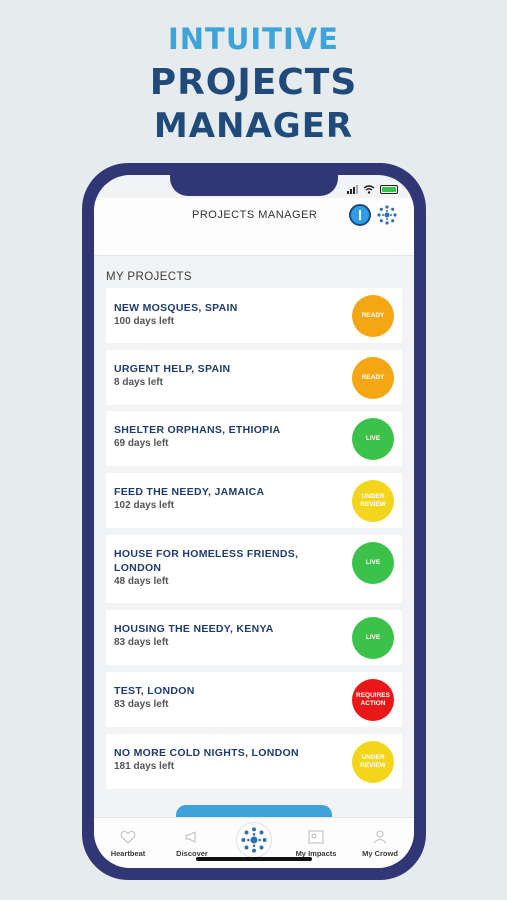 The width and height of the screenshot is (507, 900). I want to click on hero-line-3: MANAGER, so click(253, 126).